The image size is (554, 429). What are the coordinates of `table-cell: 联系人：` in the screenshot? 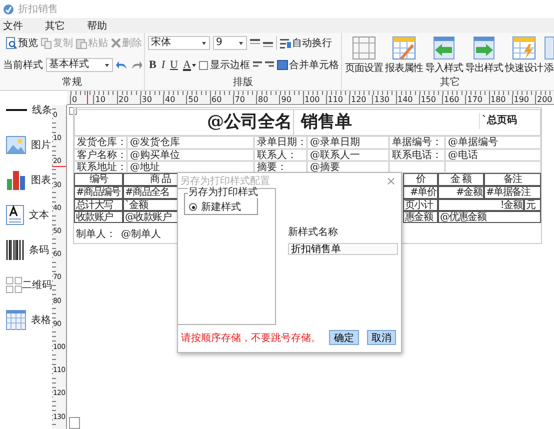 It's located at (280, 155).